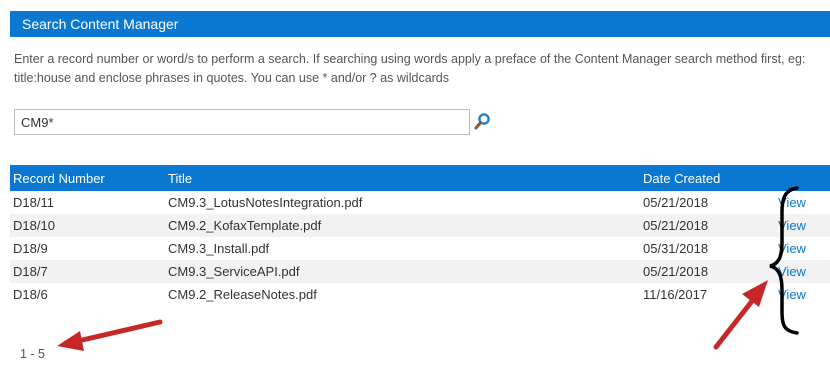 The width and height of the screenshot is (830, 367). What do you see at coordinates (234, 271) in the screenshot?
I see `title-cell: CM9.3_ServiceAPI.pdf` at bounding box center [234, 271].